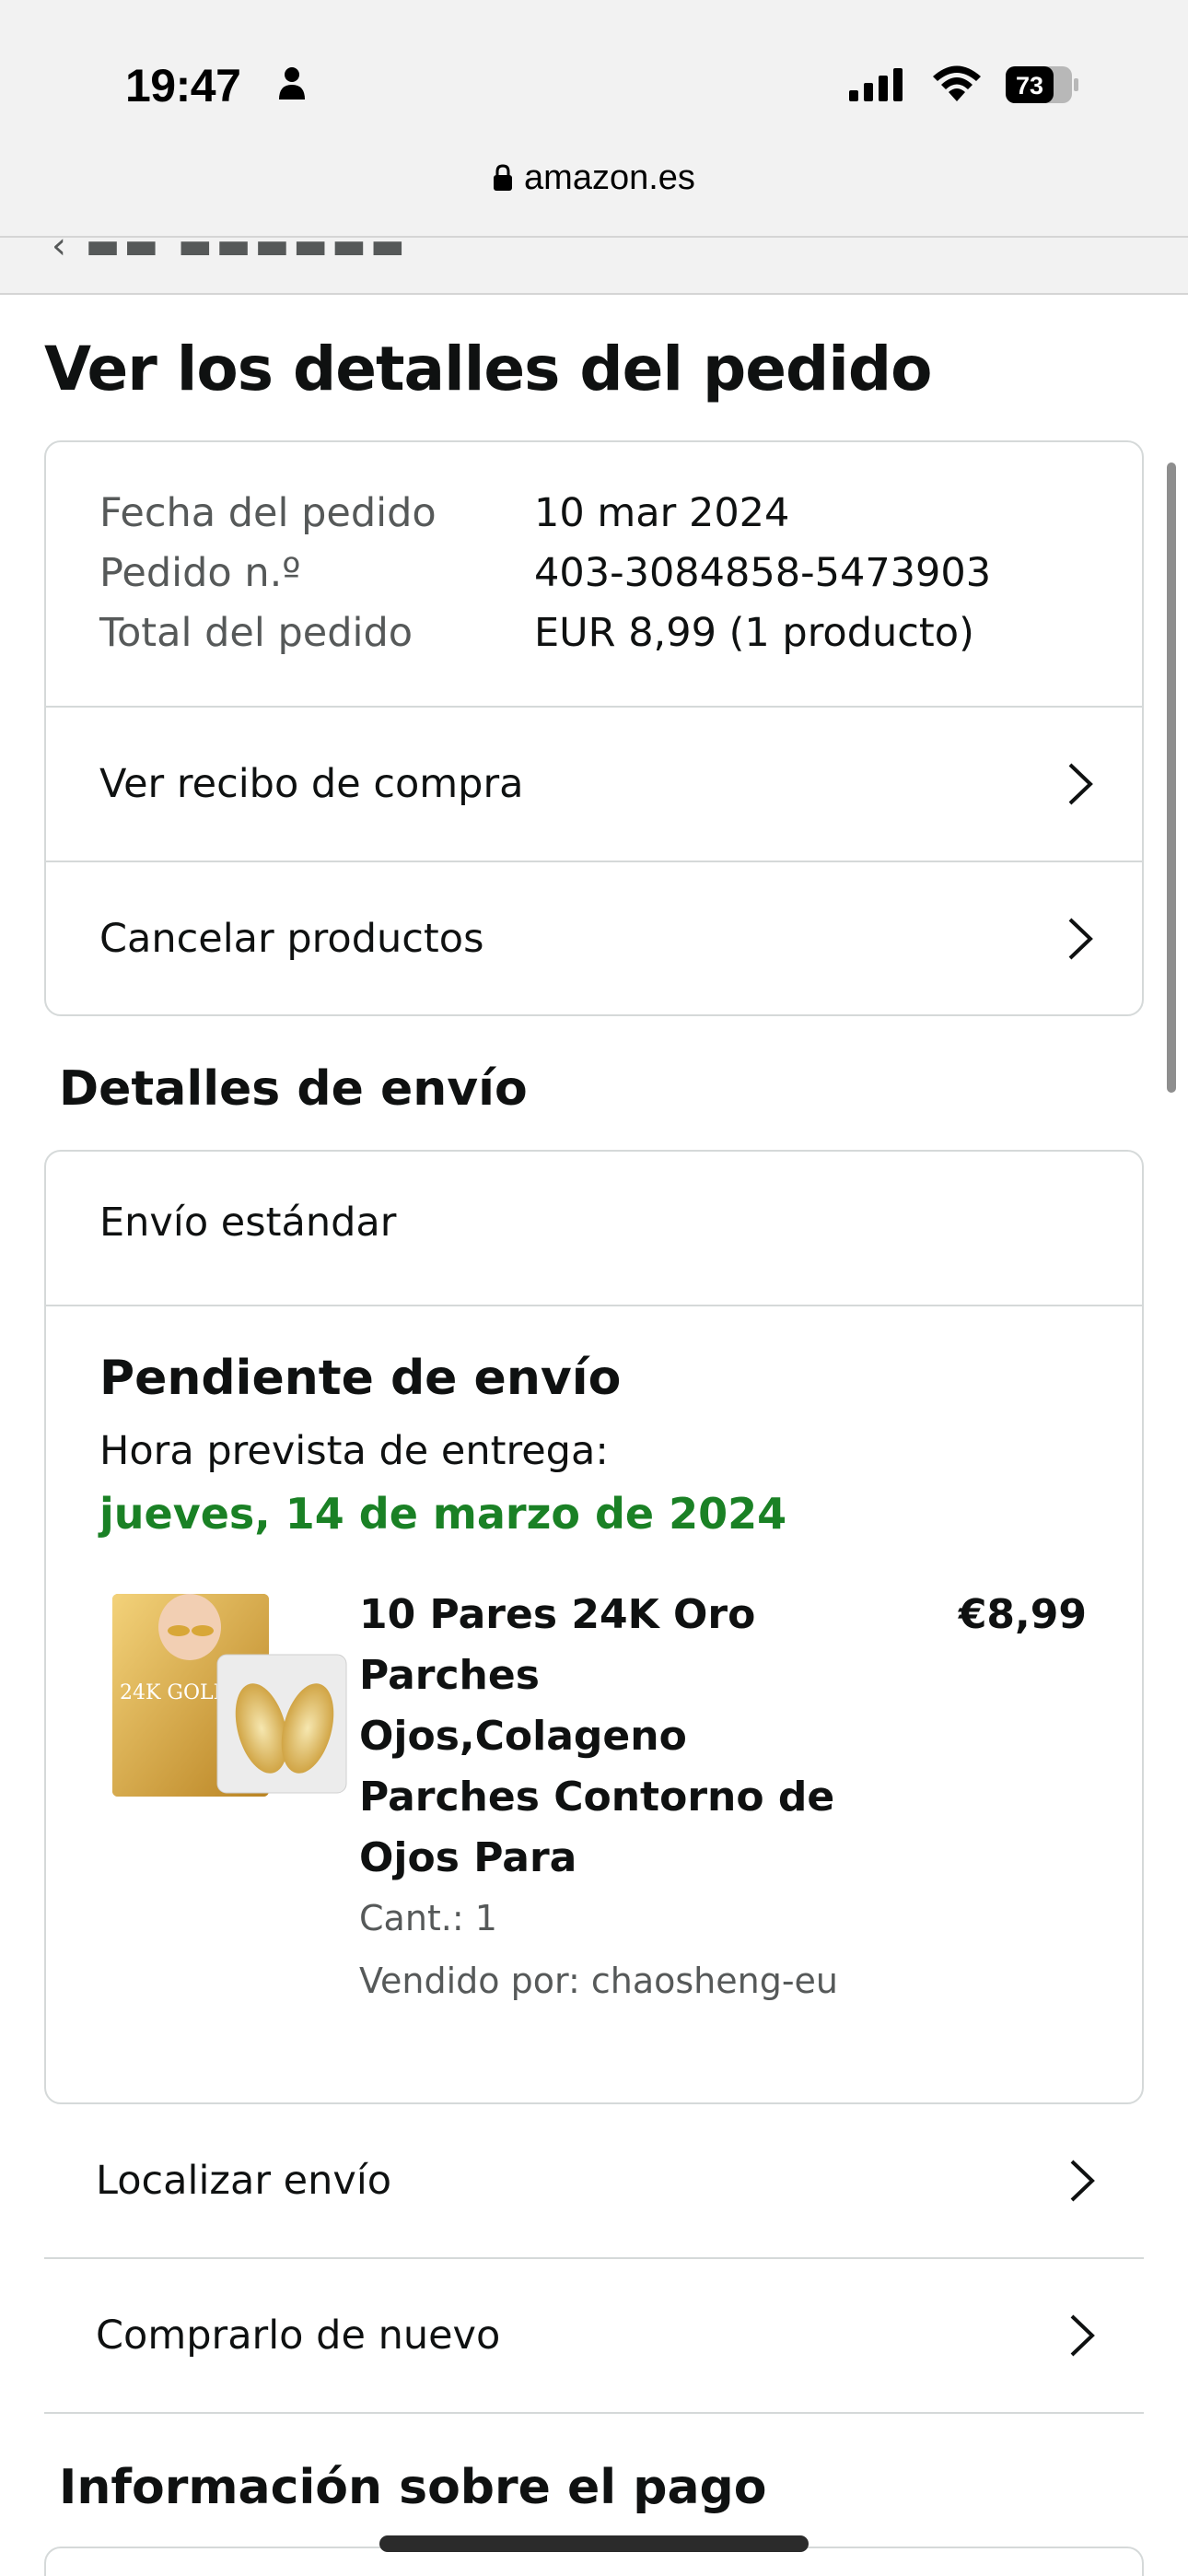 This screenshot has width=1188, height=2576. What do you see at coordinates (1022, 1615) in the screenshot?
I see `product-price: €8,99` at bounding box center [1022, 1615].